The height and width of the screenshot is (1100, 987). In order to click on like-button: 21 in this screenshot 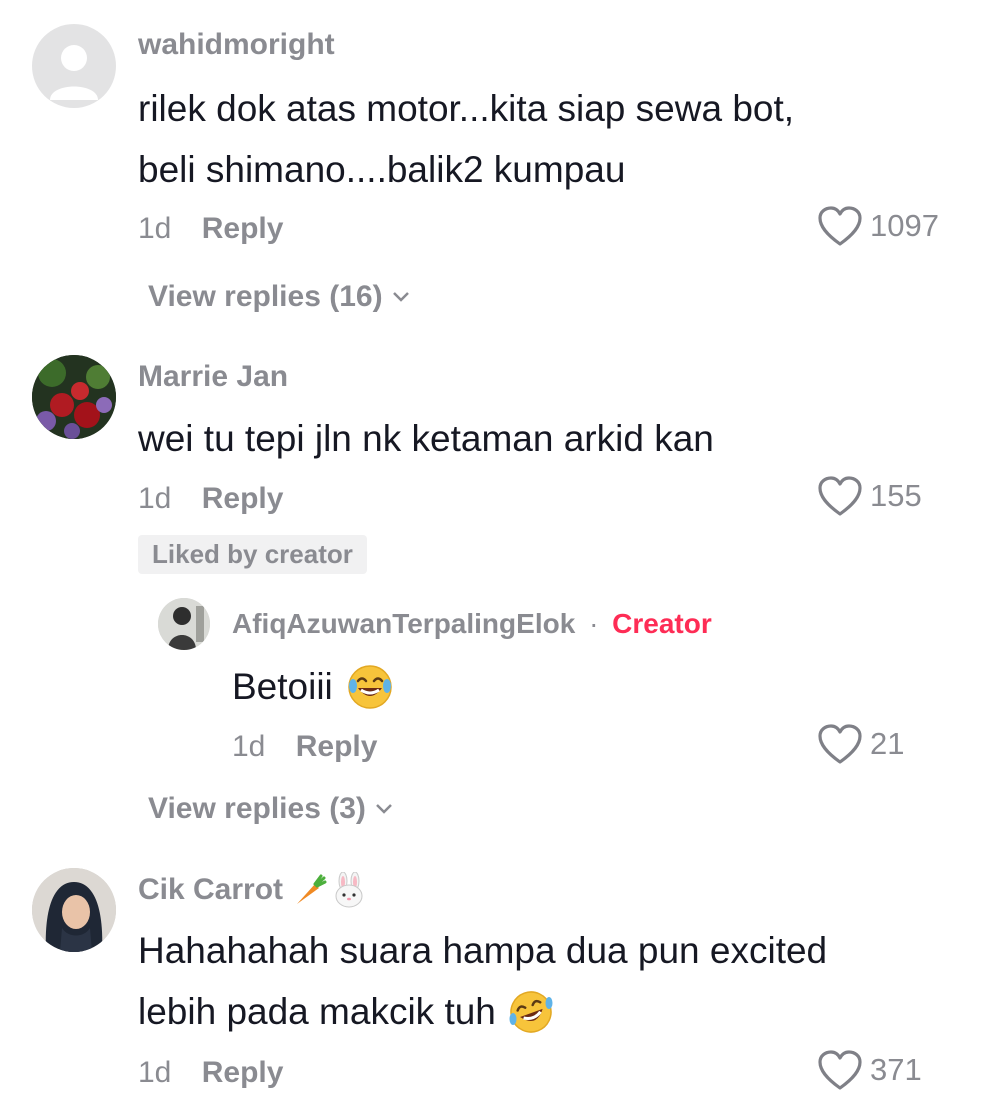, I will do `click(860, 744)`.